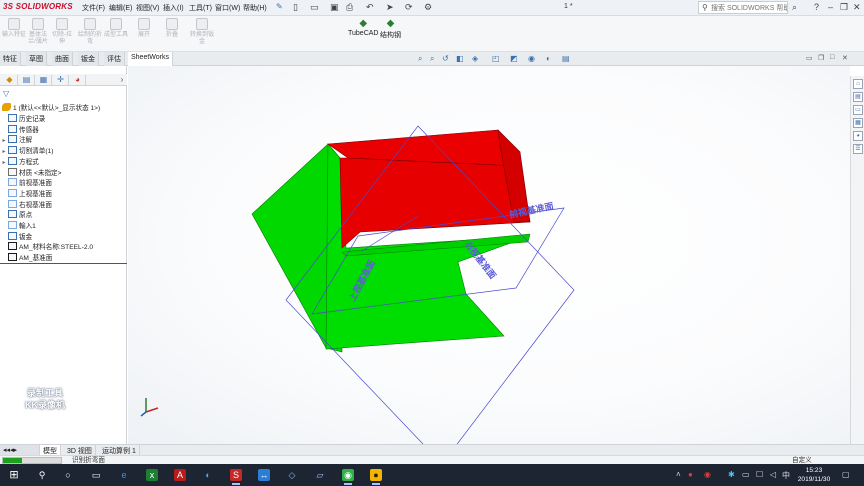 This screenshot has width=864, height=486. What do you see at coordinates (420, 59) in the screenshot?
I see `zoom-fit-icon: ⌕` at bounding box center [420, 59].